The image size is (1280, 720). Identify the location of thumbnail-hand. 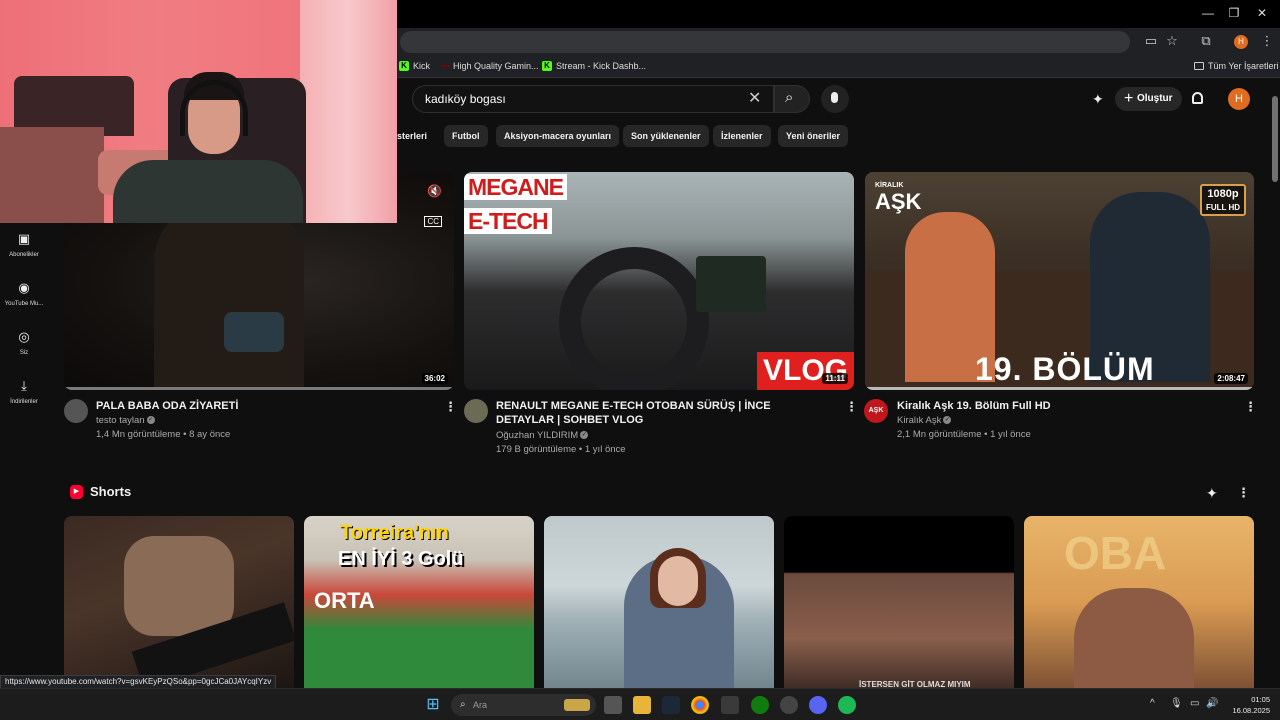
(179, 586).